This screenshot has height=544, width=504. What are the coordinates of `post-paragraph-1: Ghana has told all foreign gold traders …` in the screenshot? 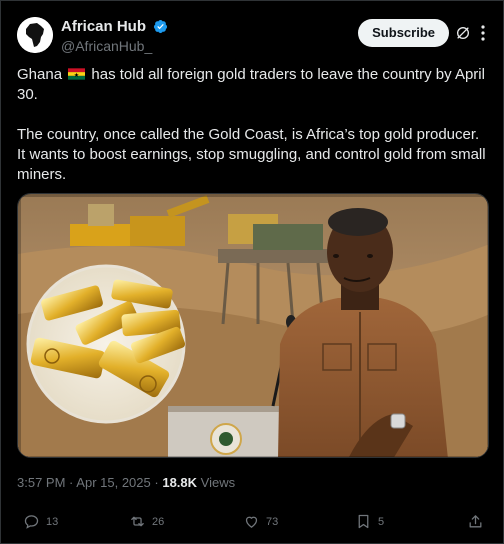 It's located at (254, 85).